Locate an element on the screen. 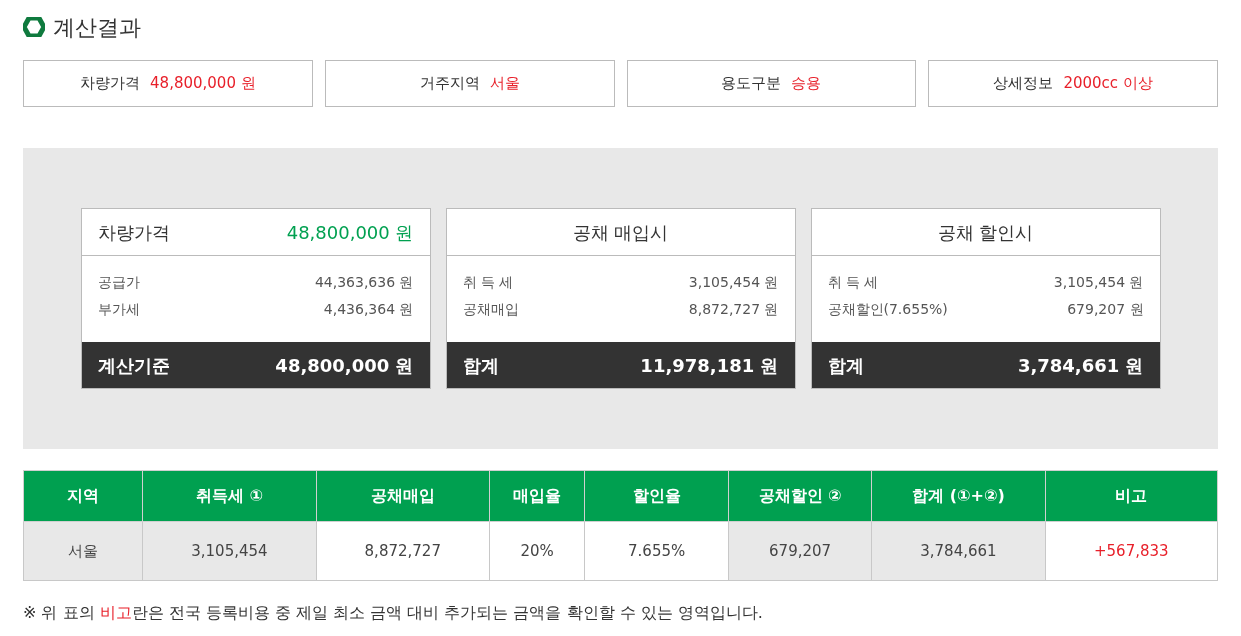  card-title: 차량가격 is located at coordinates (133, 232).